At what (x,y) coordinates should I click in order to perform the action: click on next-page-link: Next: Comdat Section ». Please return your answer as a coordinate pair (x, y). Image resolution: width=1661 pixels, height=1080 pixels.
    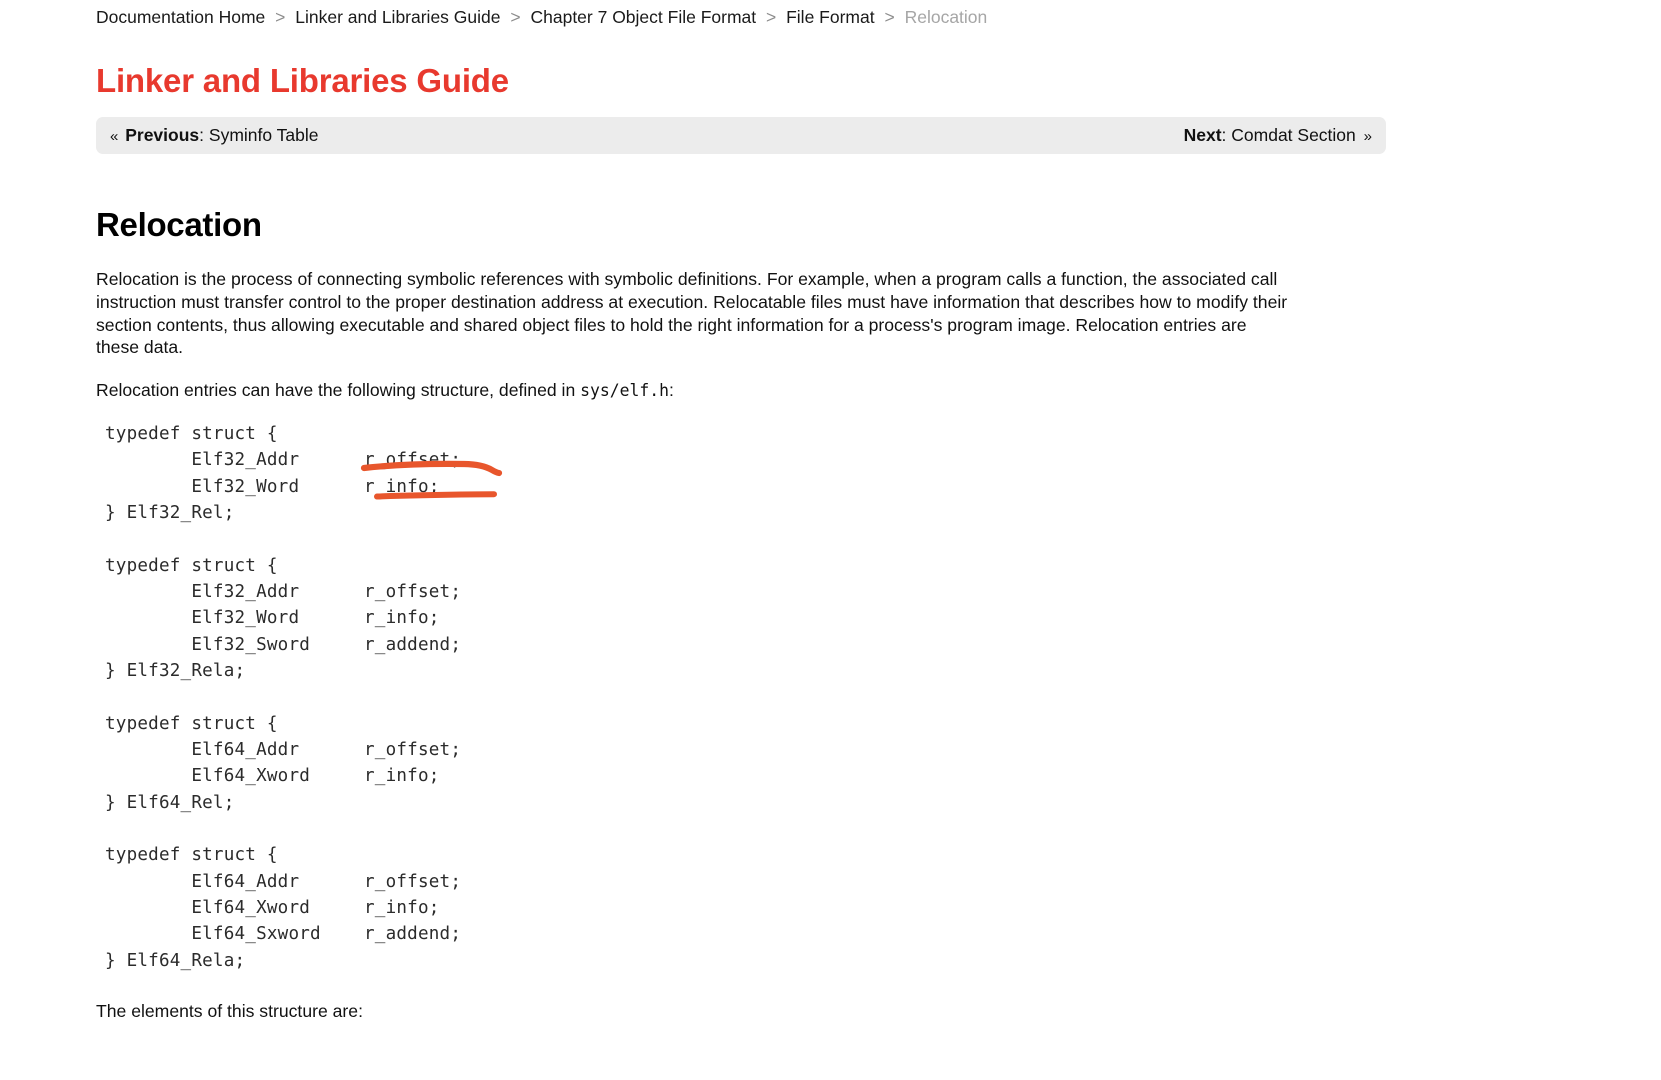
    Looking at the image, I should click on (1278, 135).